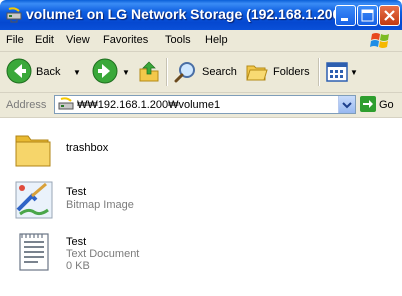  Describe the element at coordinates (77, 72) in the screenshot. I see `back-dropdown-icon: ▼` at that location.